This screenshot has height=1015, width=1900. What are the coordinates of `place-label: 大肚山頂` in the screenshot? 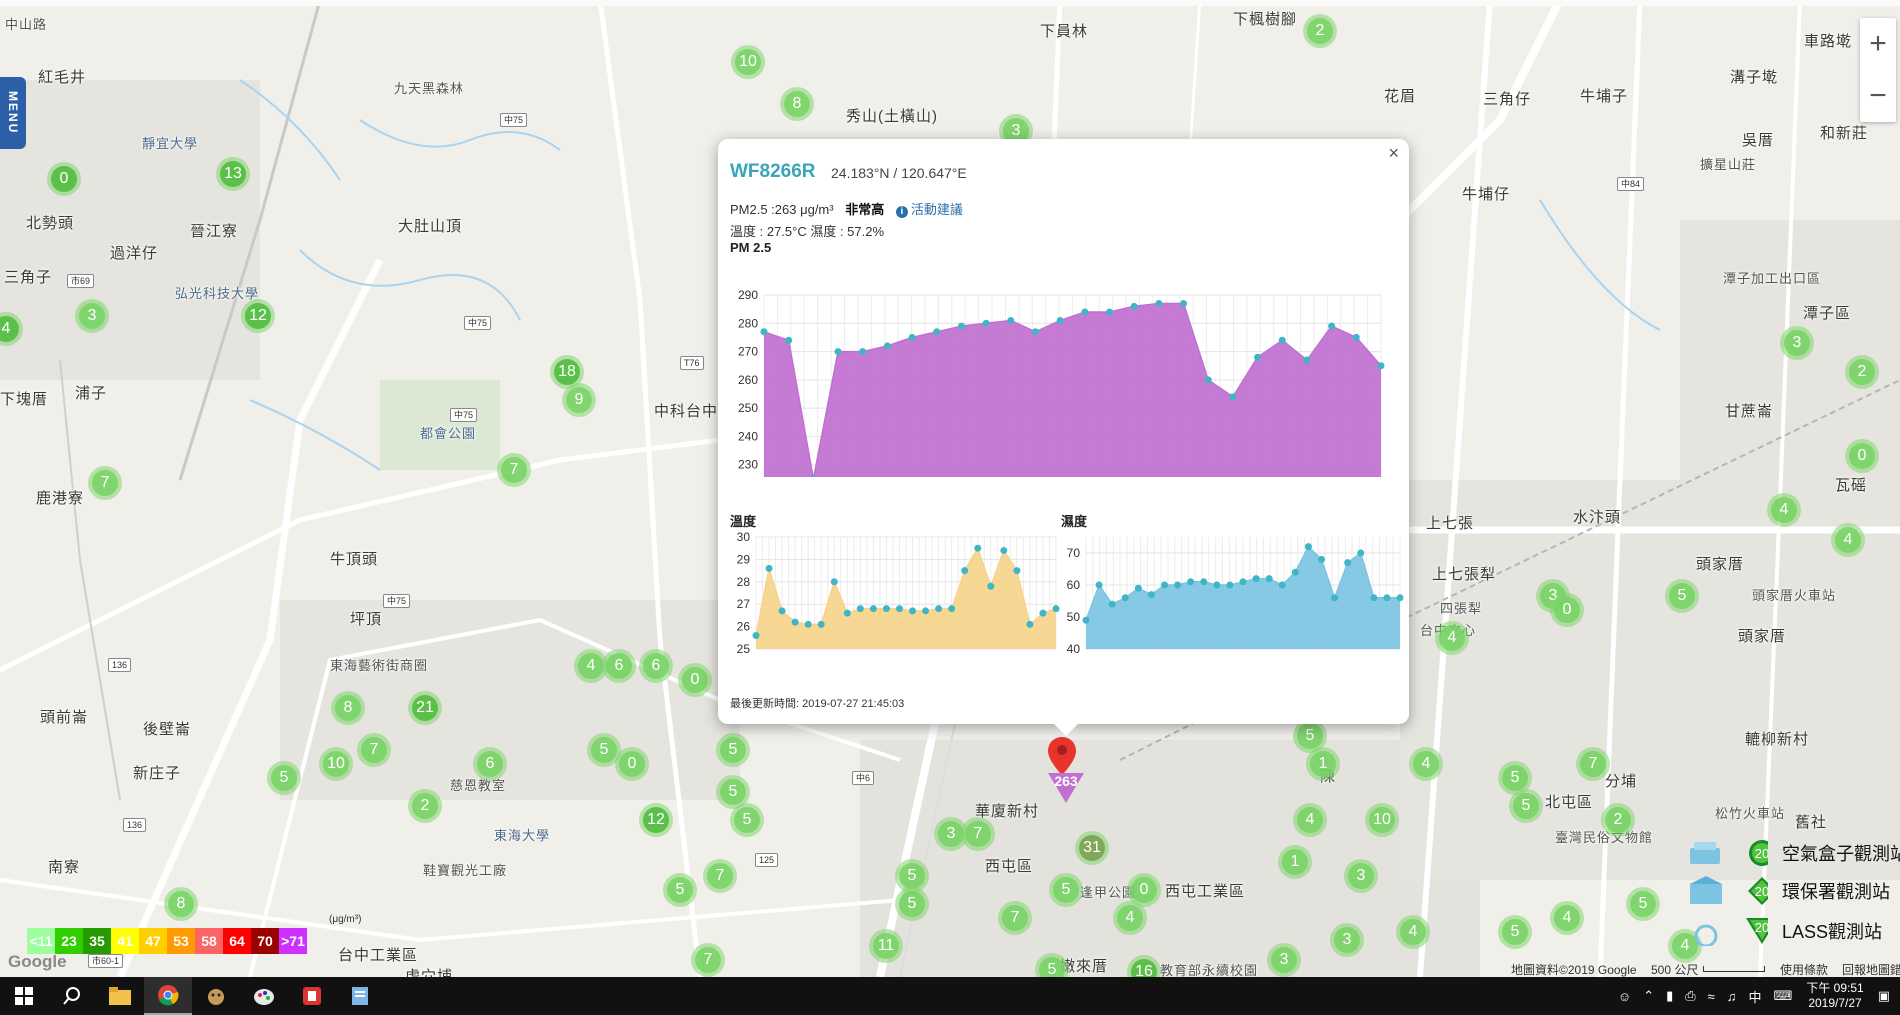 It's located at (430, 226).